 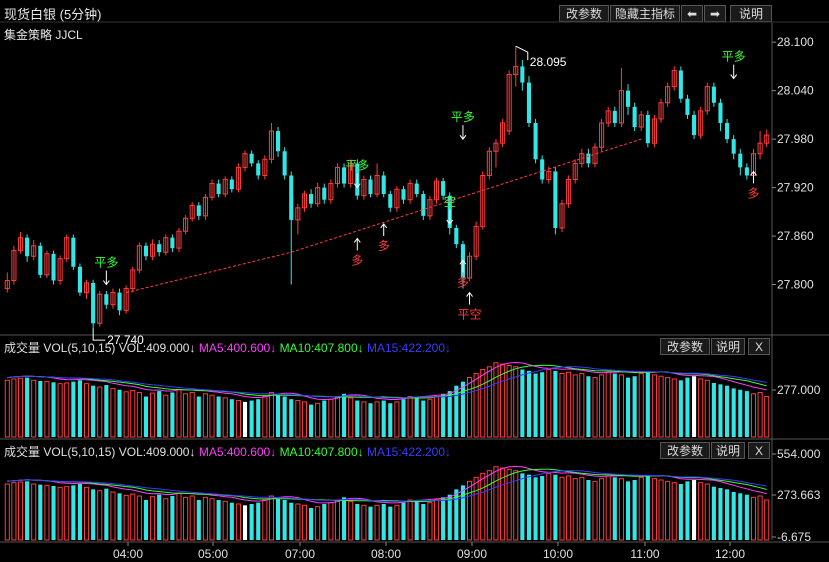 What do you see at coordinates (584, 13) in the screenshot?
I see `edit-params-button: 改参数` at bounding box center [584, 13].